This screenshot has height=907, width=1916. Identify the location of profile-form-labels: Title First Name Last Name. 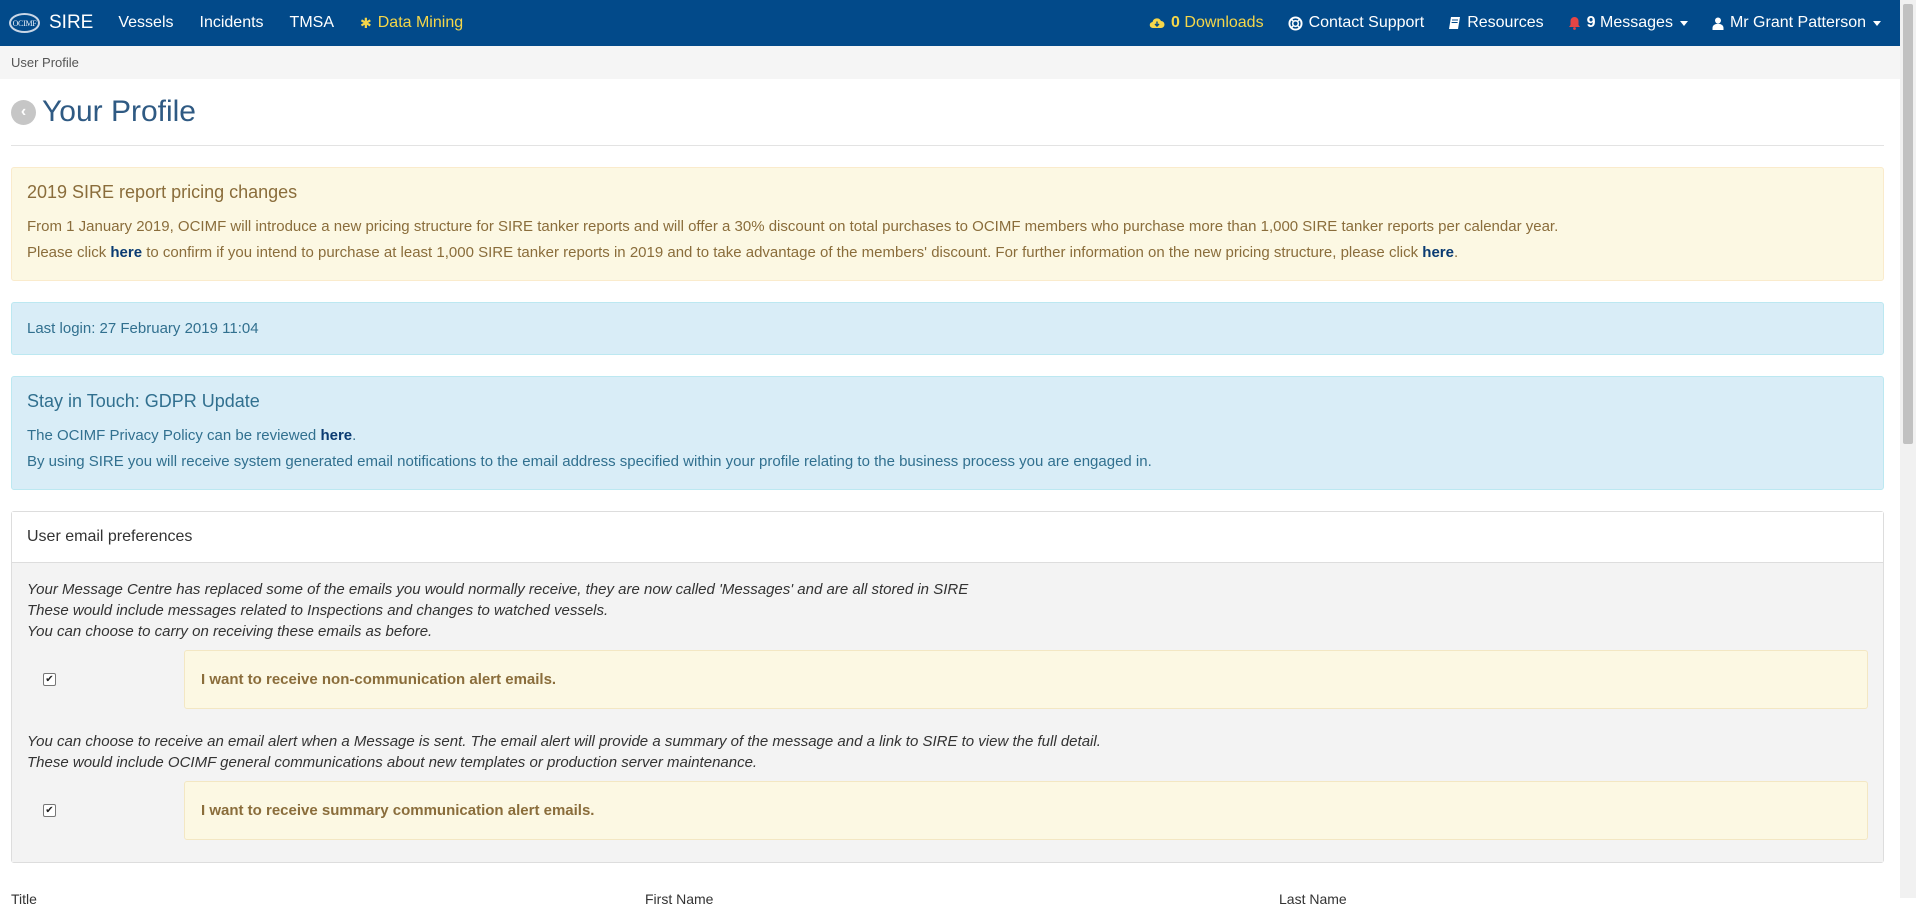
(947, 899).